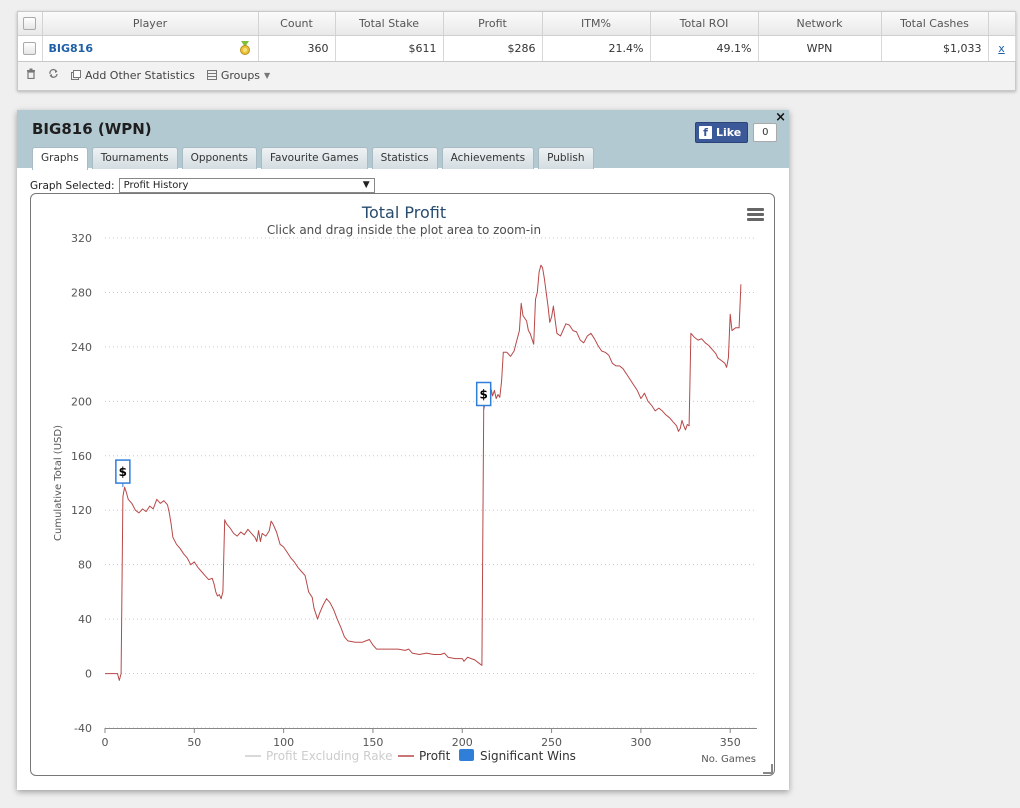 This screenshot has width=1020, height=808. I want to click on legend-item-profit: Profit, so click(424, 756).